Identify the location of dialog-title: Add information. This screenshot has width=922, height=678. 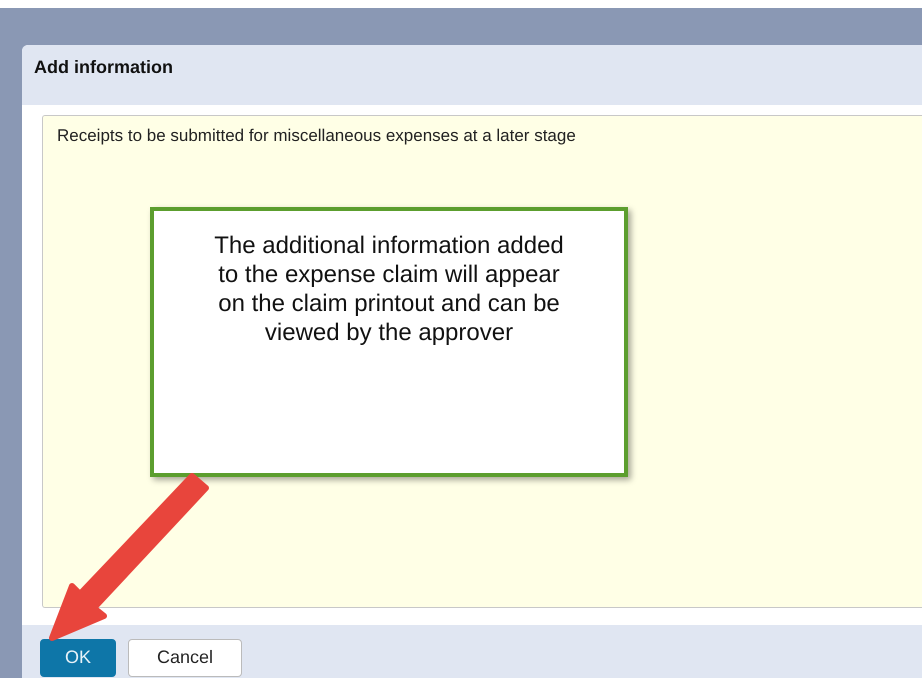
(103, 67).